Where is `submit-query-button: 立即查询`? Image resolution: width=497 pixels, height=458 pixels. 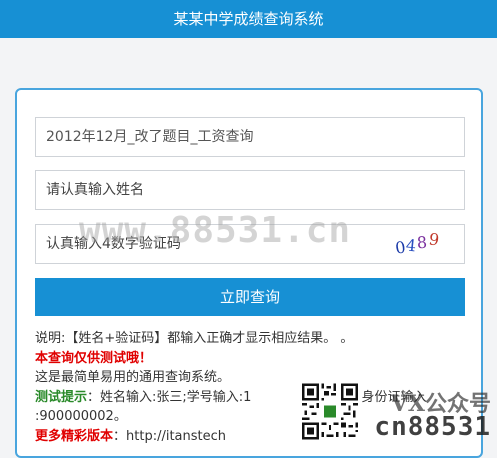 submit-query-button: 立即查询 is located at coordinates (250, 297).